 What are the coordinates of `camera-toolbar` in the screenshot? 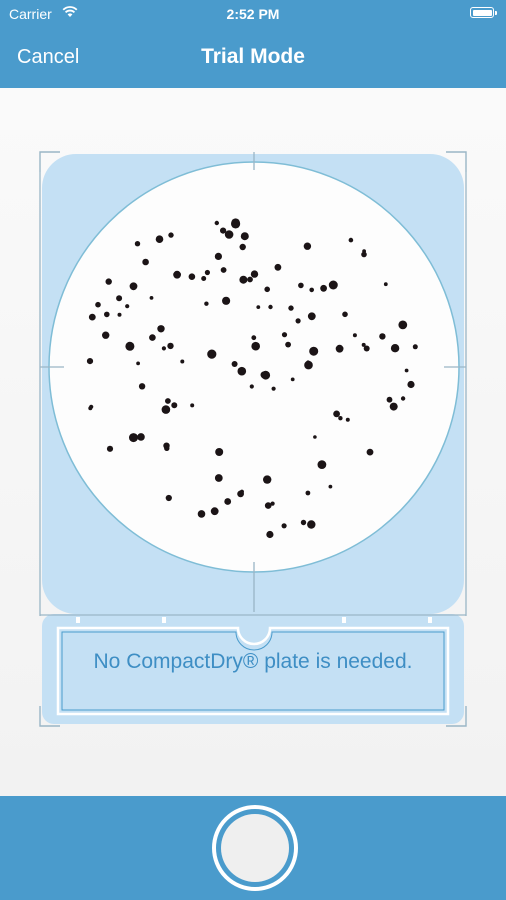 It's located at (253, 848).